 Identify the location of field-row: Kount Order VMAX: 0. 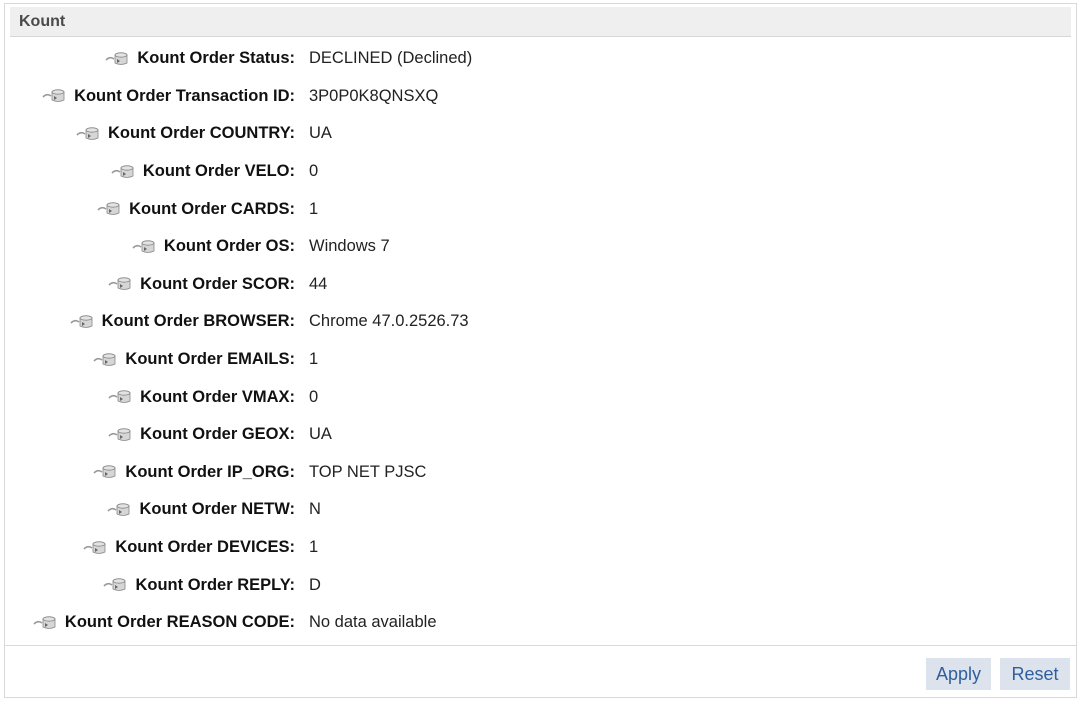
(540, 397).